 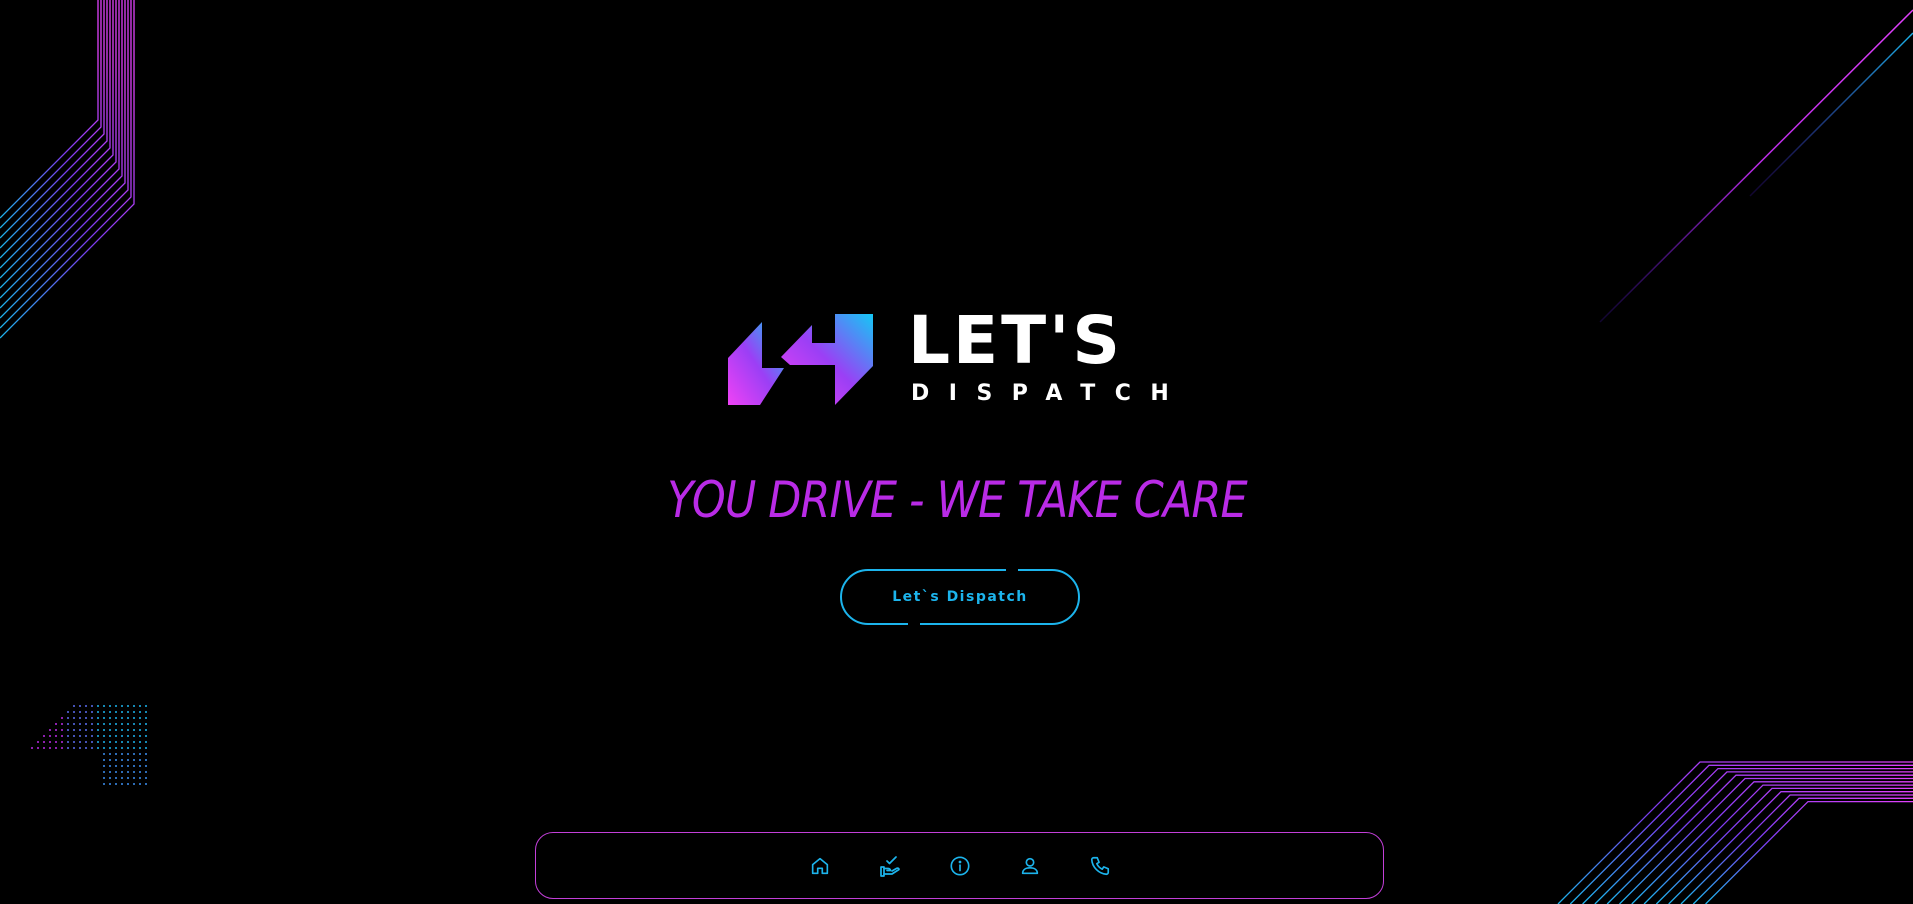 What do you see at coordinates (820, 866) in the screenshot?
I see `nav-home` at bounding box center [820, 866].